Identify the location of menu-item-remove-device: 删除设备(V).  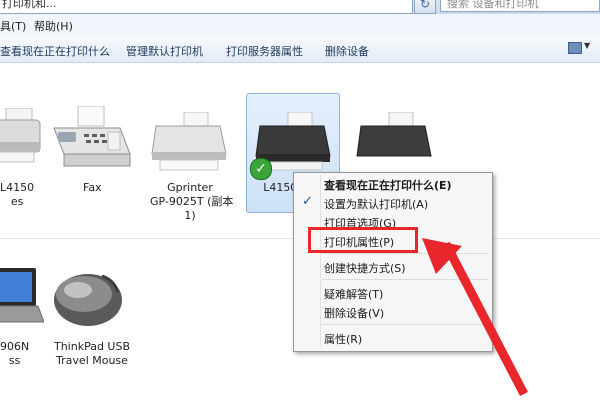
(354, 313).